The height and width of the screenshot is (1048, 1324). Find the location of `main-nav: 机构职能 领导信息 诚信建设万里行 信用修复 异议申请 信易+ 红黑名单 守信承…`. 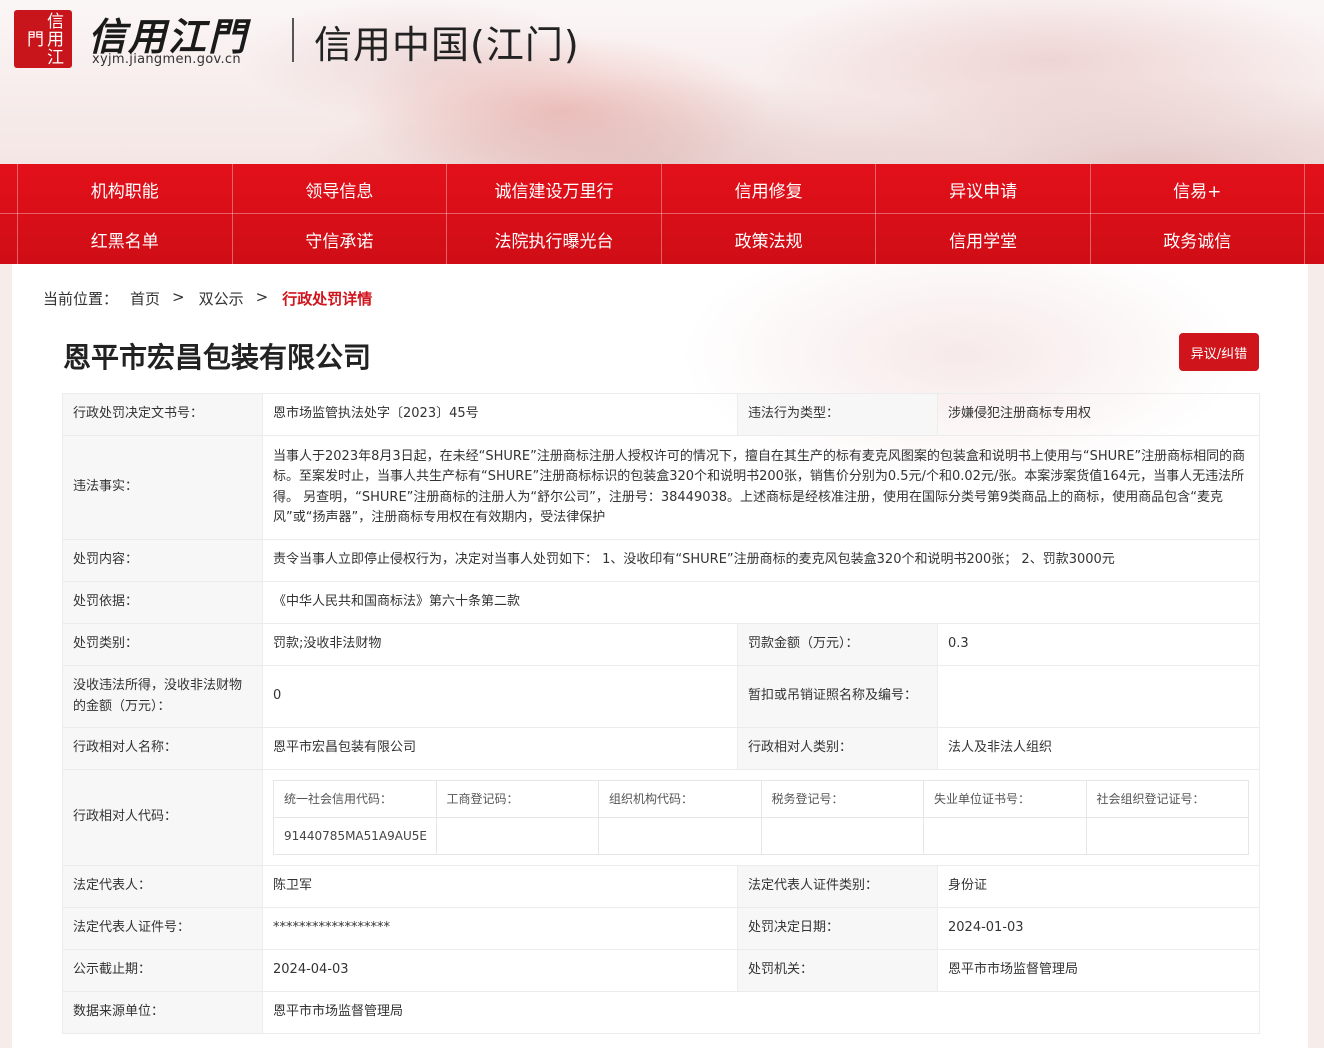

main-nav: 机构职能 领导信息 诚信建设万里行 信用修复 异议申请 信易+ 红黑名单 守信承… is located at coordinates (662, 214).